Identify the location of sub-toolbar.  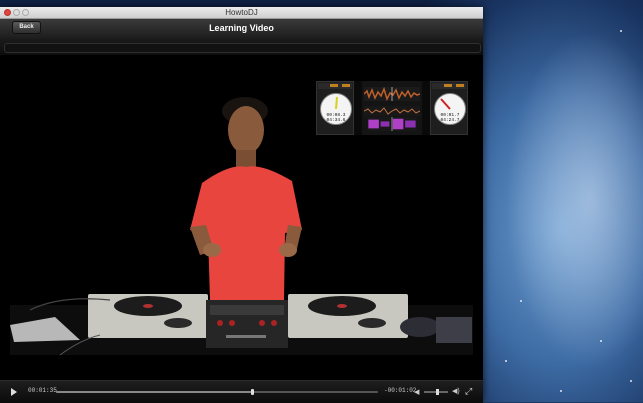
(241, 47).